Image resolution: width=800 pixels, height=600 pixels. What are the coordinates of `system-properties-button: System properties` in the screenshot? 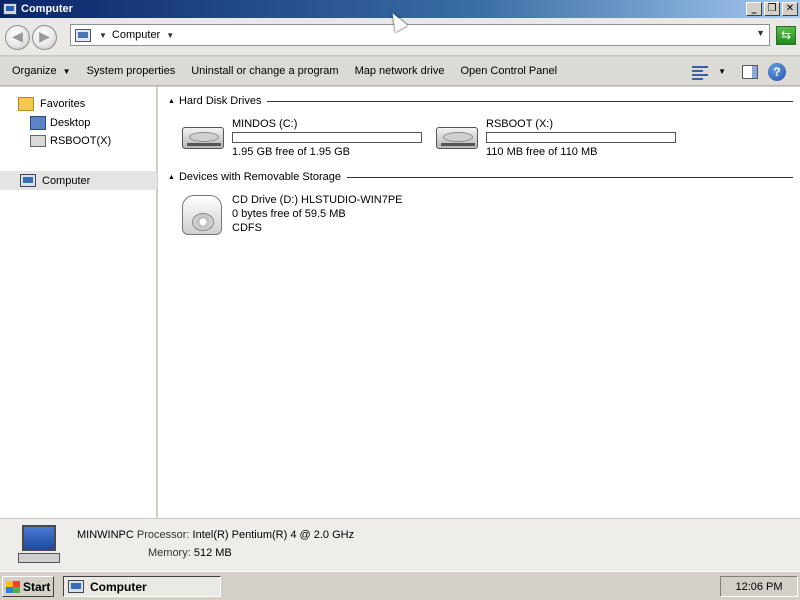 It's located at (131, 71).